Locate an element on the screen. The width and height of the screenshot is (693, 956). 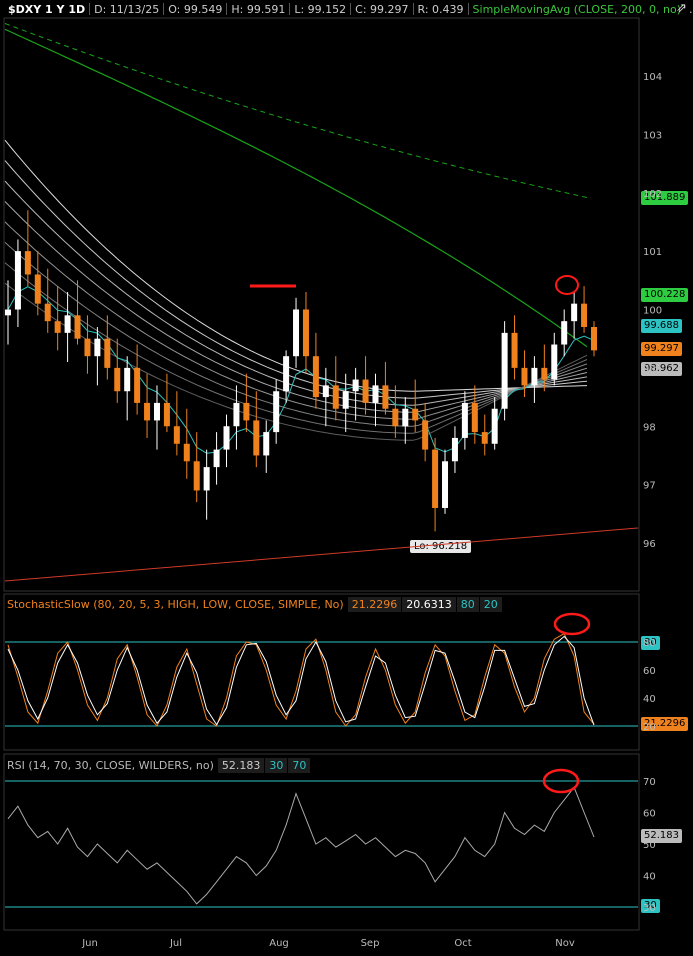
price-tick-label: 96 is located at coordinates (649, 544).